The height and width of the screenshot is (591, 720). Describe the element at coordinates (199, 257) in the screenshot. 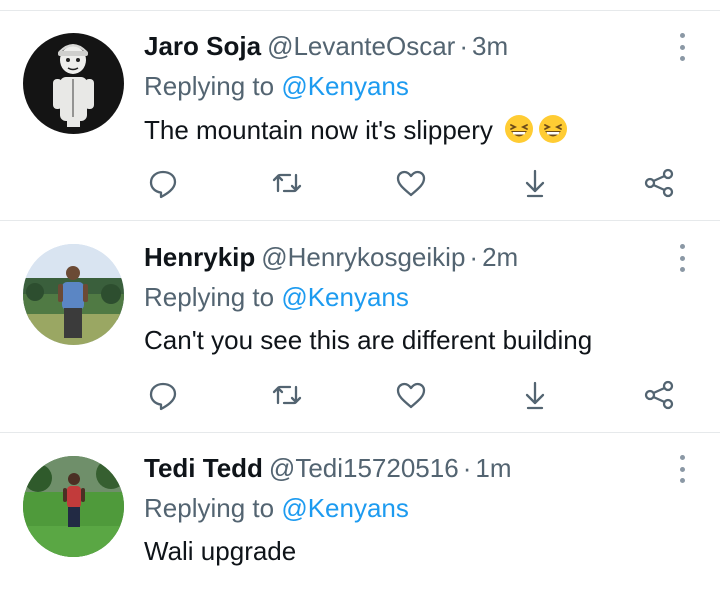

I see `display-name: Henrykip` at that location.